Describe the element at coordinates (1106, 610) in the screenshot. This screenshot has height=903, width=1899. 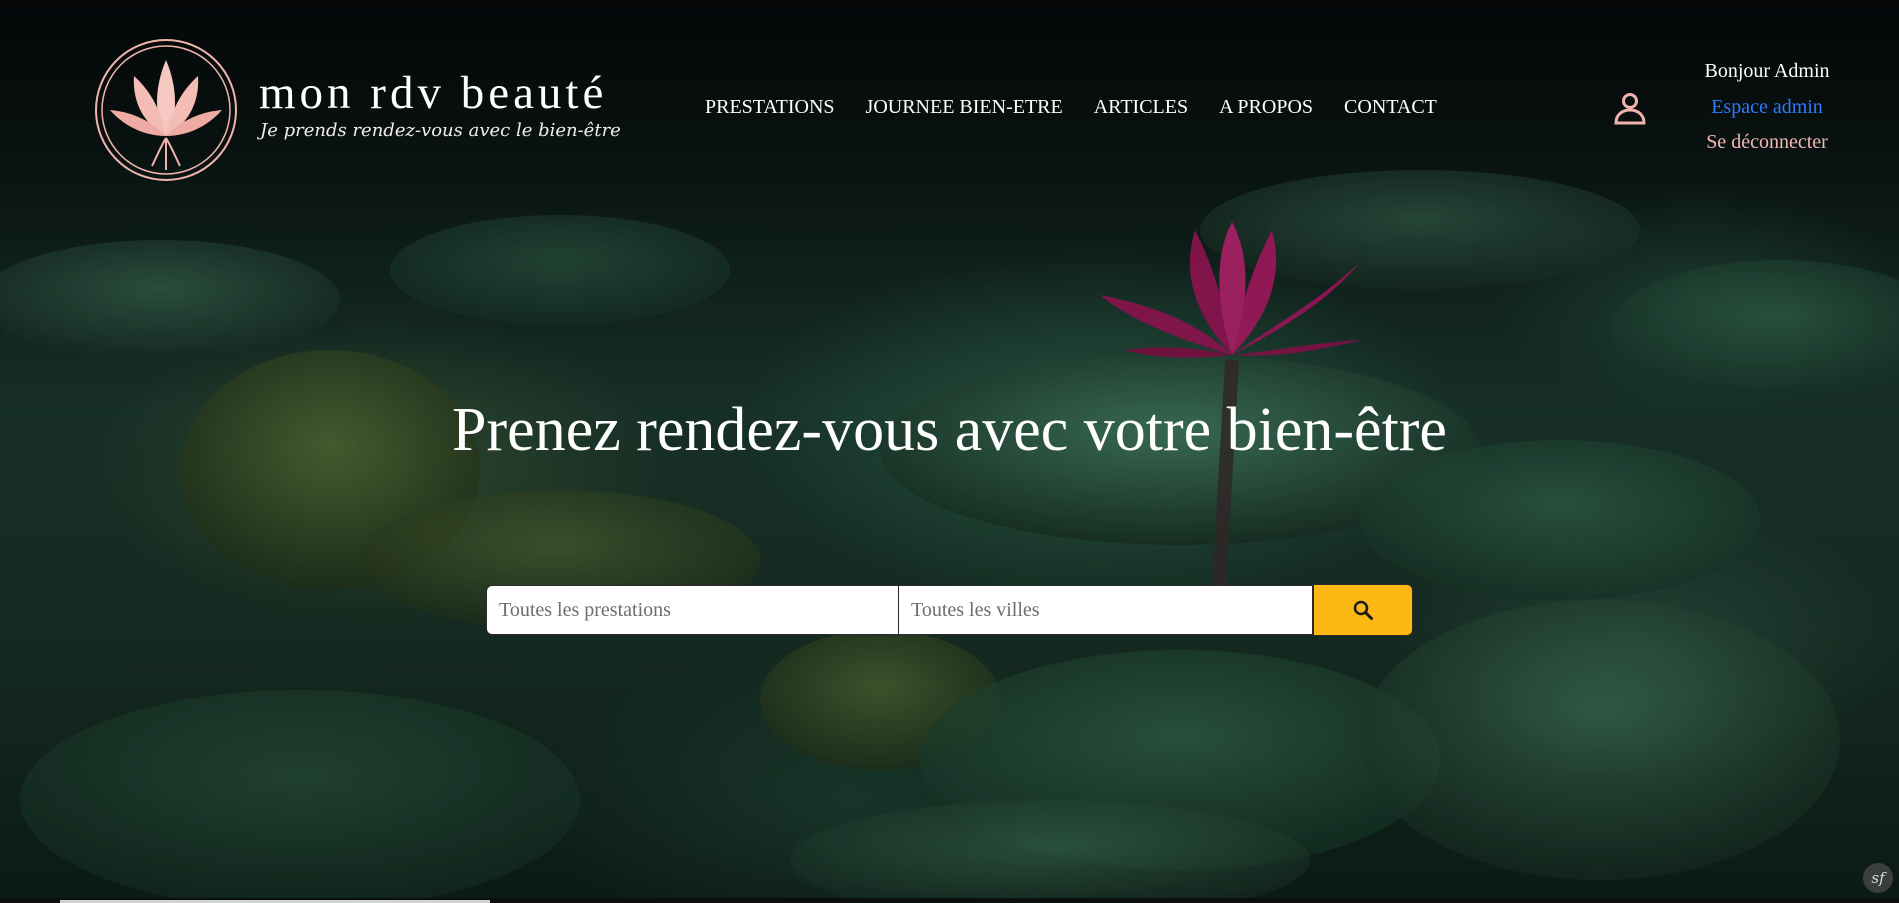
I see `city-search-input` at that location.